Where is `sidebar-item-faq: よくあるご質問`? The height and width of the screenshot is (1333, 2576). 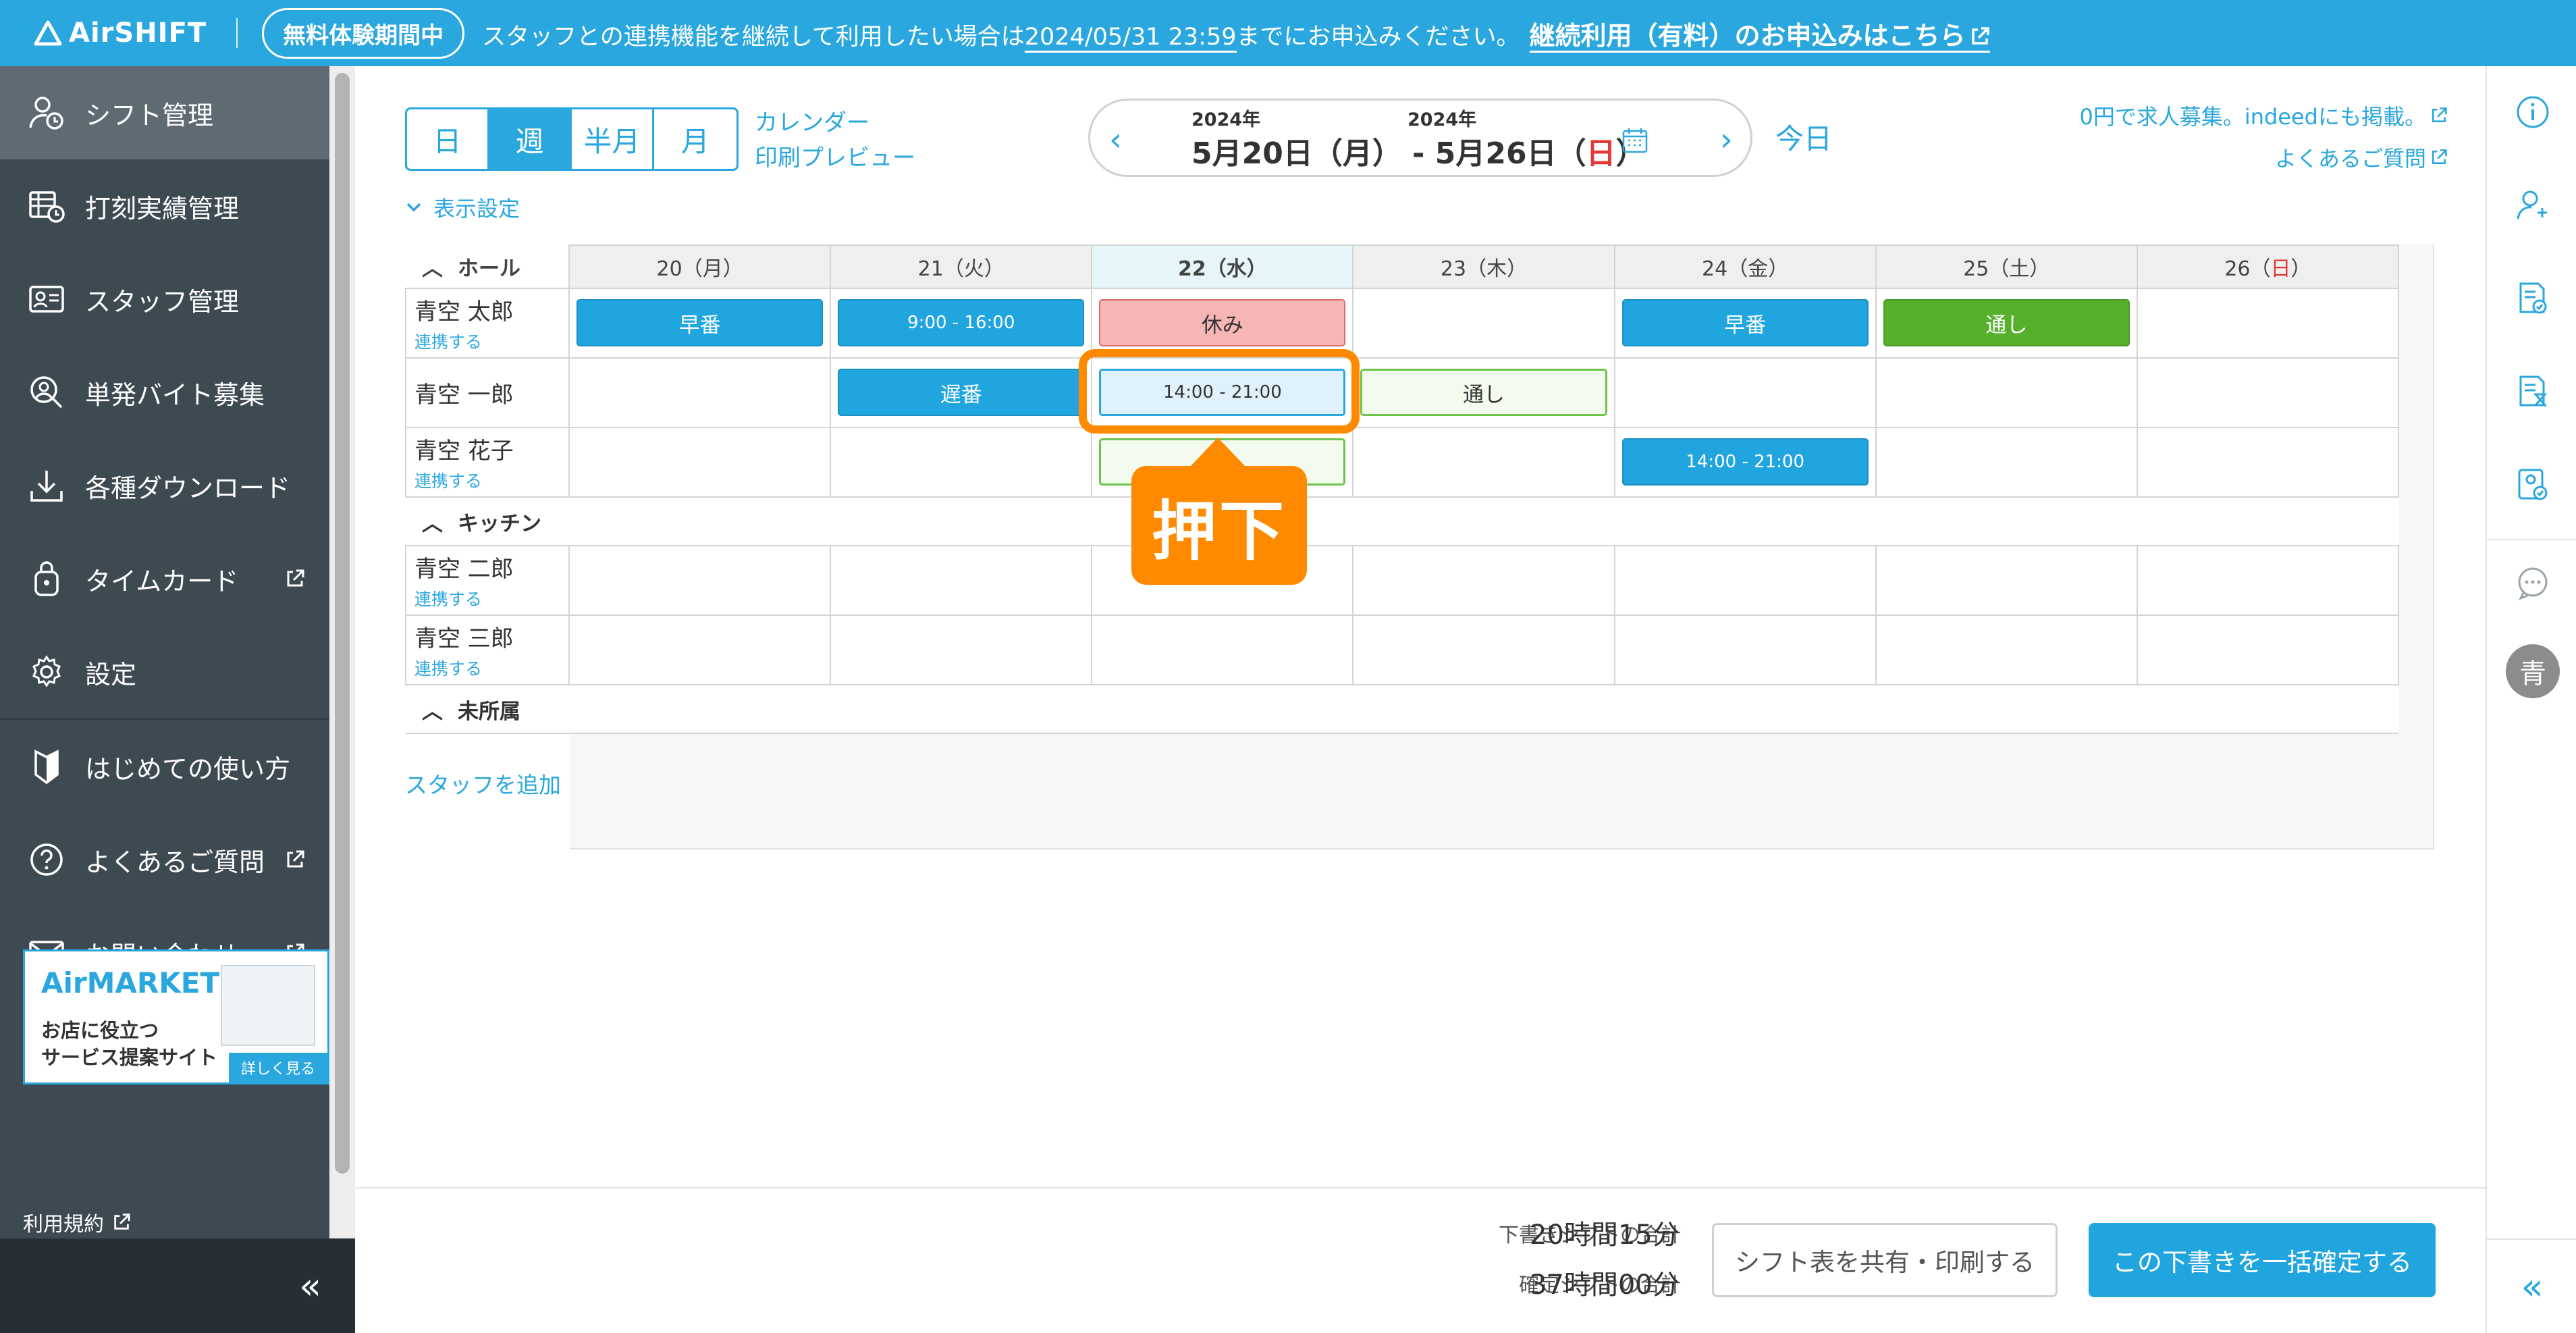
sidebar-item-faq: よくあるご質問 is located at coordinates (164, 860).